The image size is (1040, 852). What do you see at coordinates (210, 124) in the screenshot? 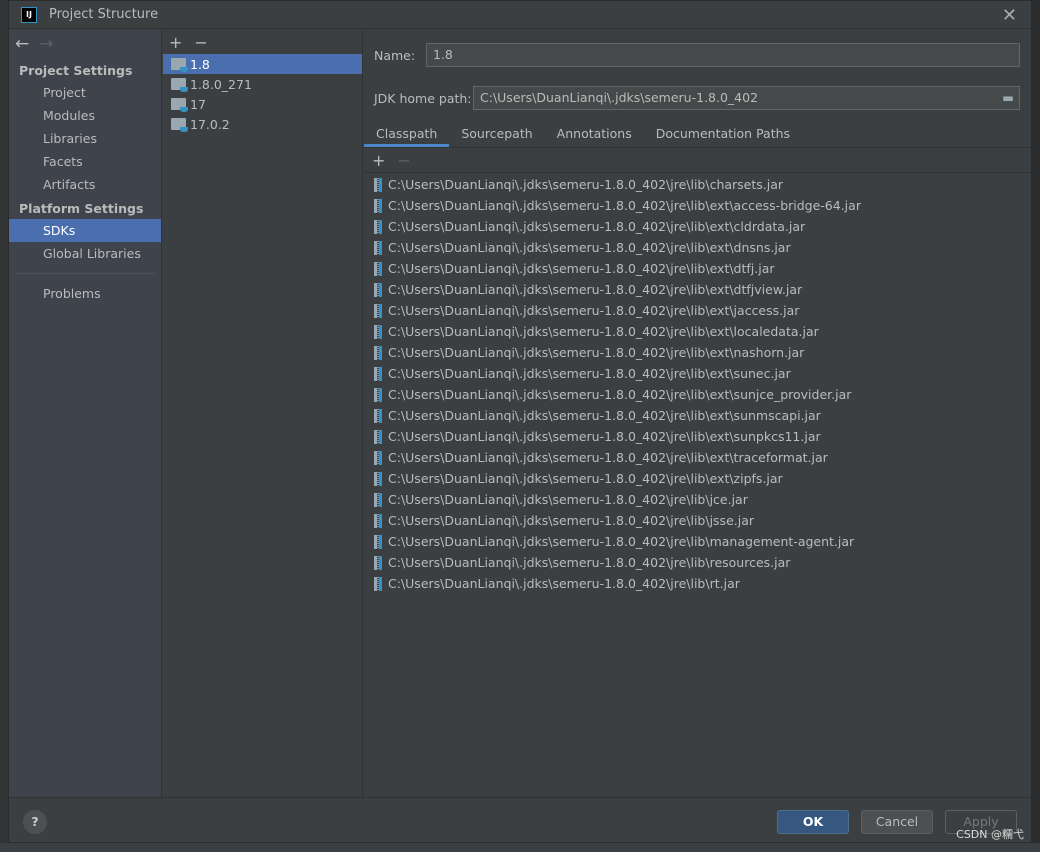
I see `sdk-name: 17.0.2` at bounding box center [210, 124].